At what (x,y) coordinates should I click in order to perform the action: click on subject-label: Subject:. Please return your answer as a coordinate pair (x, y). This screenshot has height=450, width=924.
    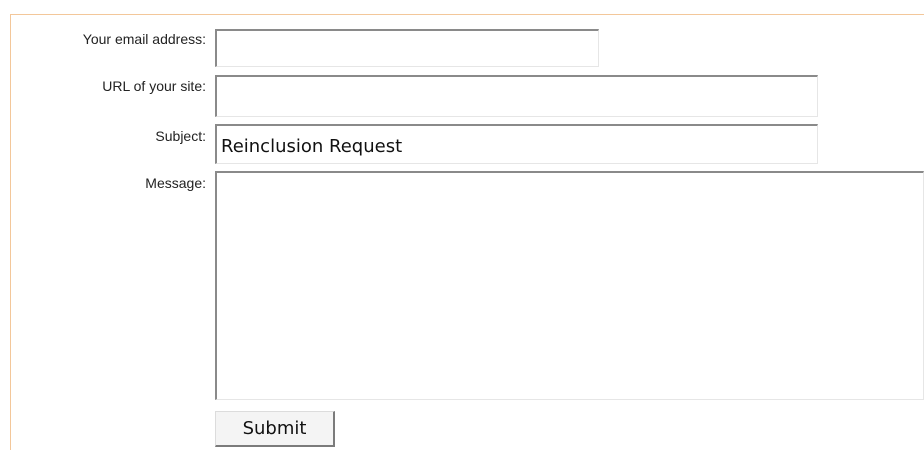
    Looking at the image, I should click on (180, 136).